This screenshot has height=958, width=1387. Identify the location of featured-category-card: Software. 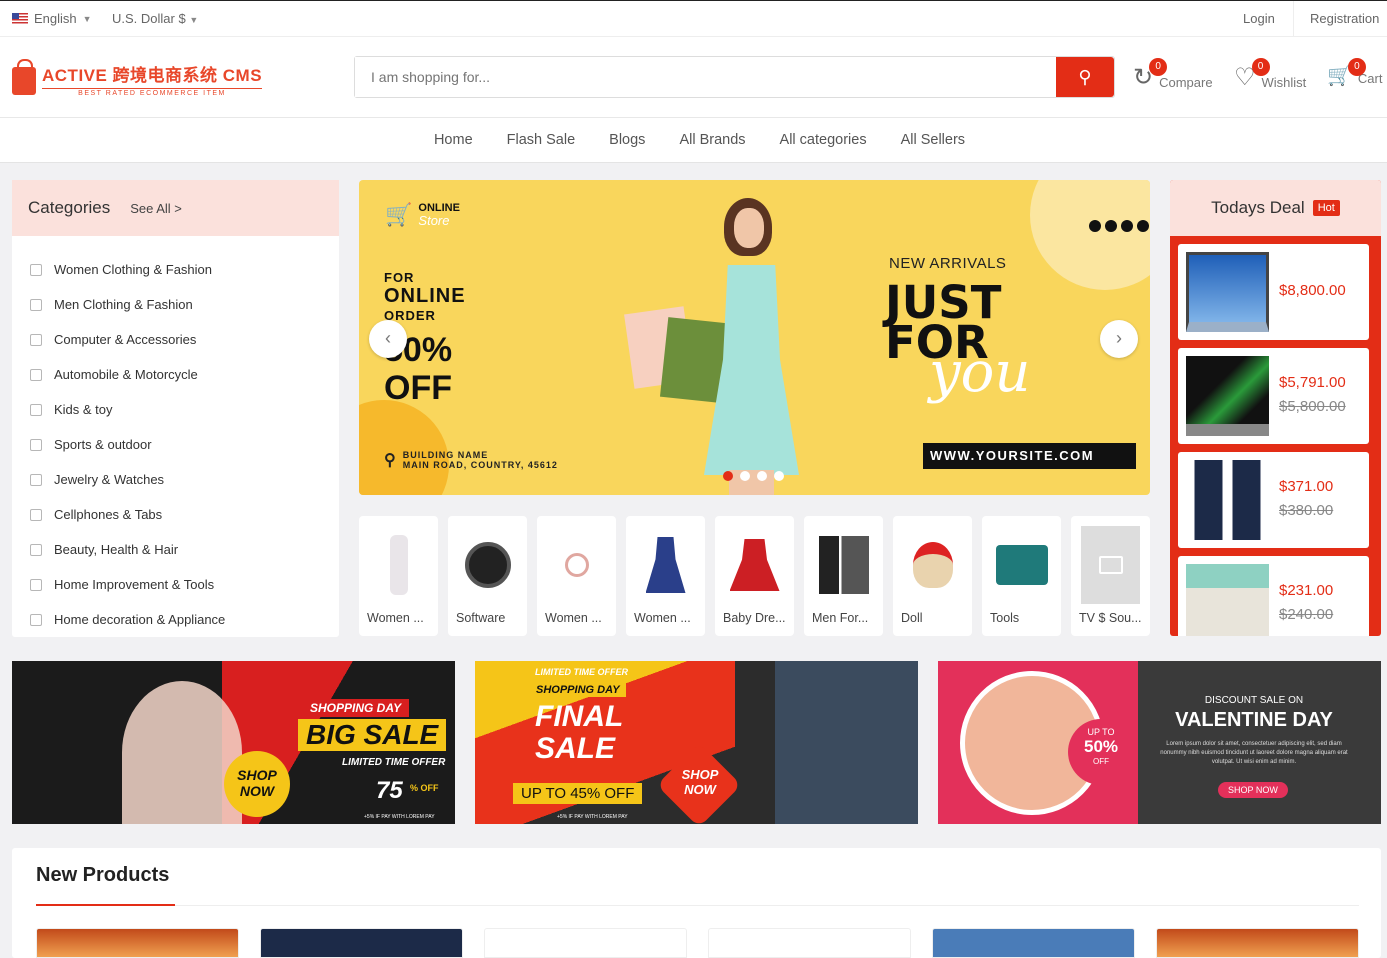
(487, 576).